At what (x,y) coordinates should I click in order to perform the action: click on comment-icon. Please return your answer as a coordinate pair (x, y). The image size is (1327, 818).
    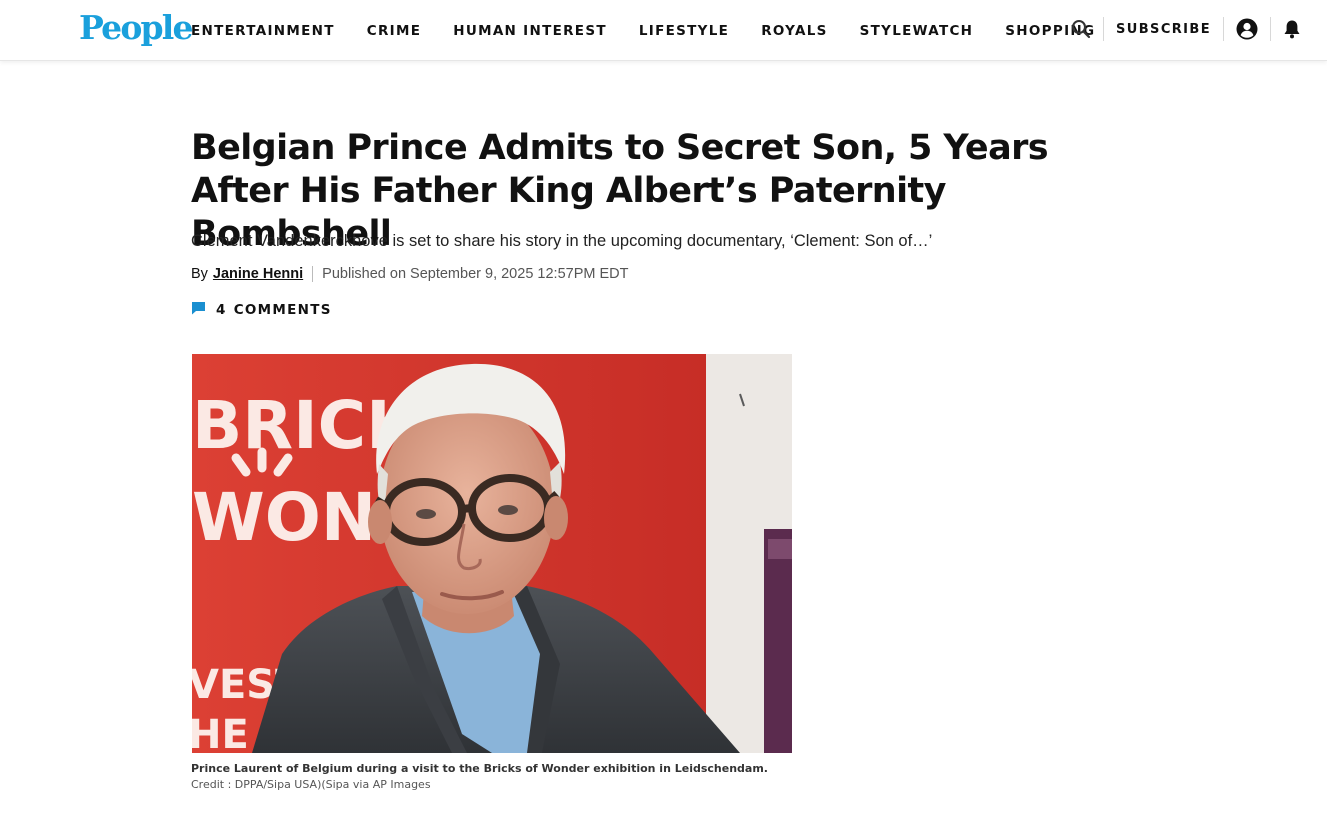
    Looking at the image, I should click on (198, 310).